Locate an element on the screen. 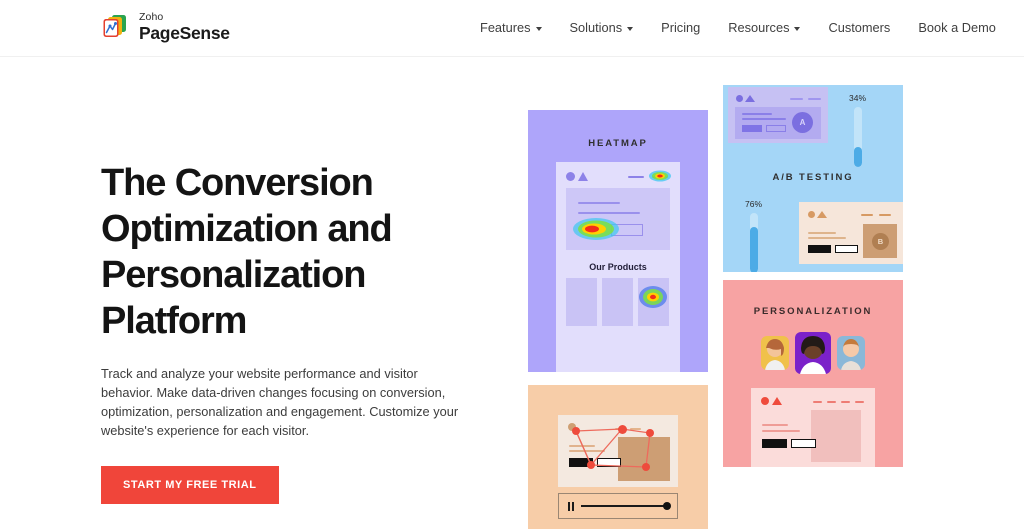 This screenshot has width=1024, height=529. pagesense-logo-icon is located at coordinates (115, 27).